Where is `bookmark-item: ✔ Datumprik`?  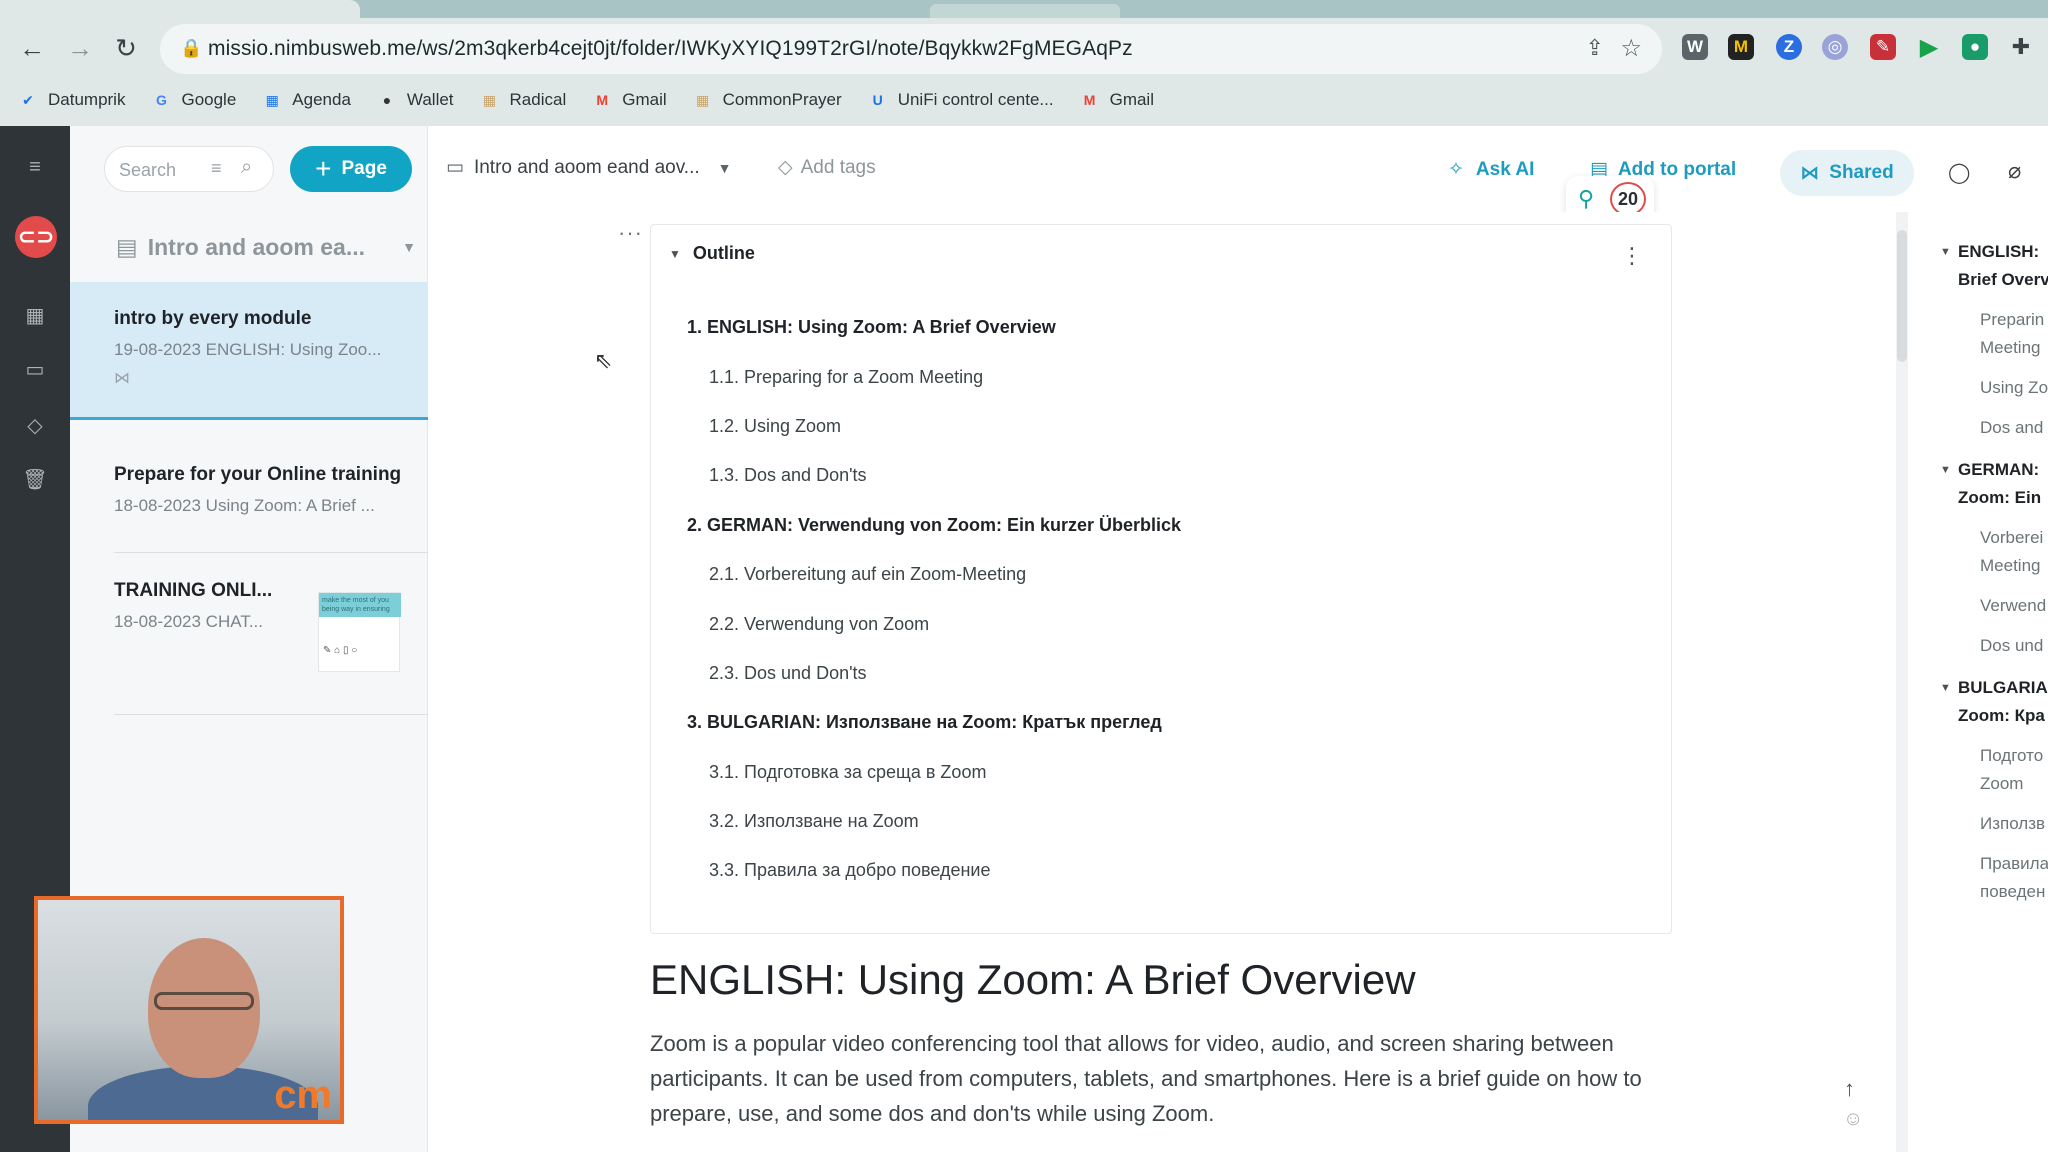 bookmark-item: ✔ Datumprik is located at coordinates (71, 100).